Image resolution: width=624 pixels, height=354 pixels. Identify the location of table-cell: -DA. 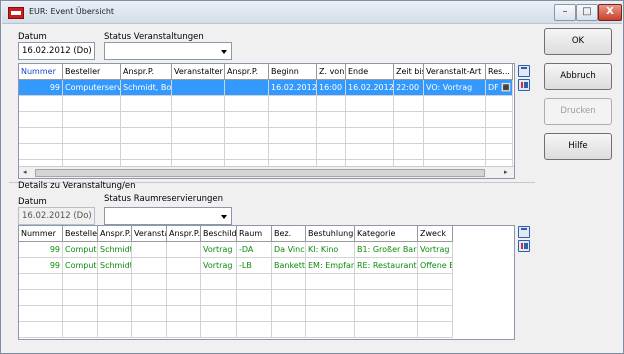
(254, 250).